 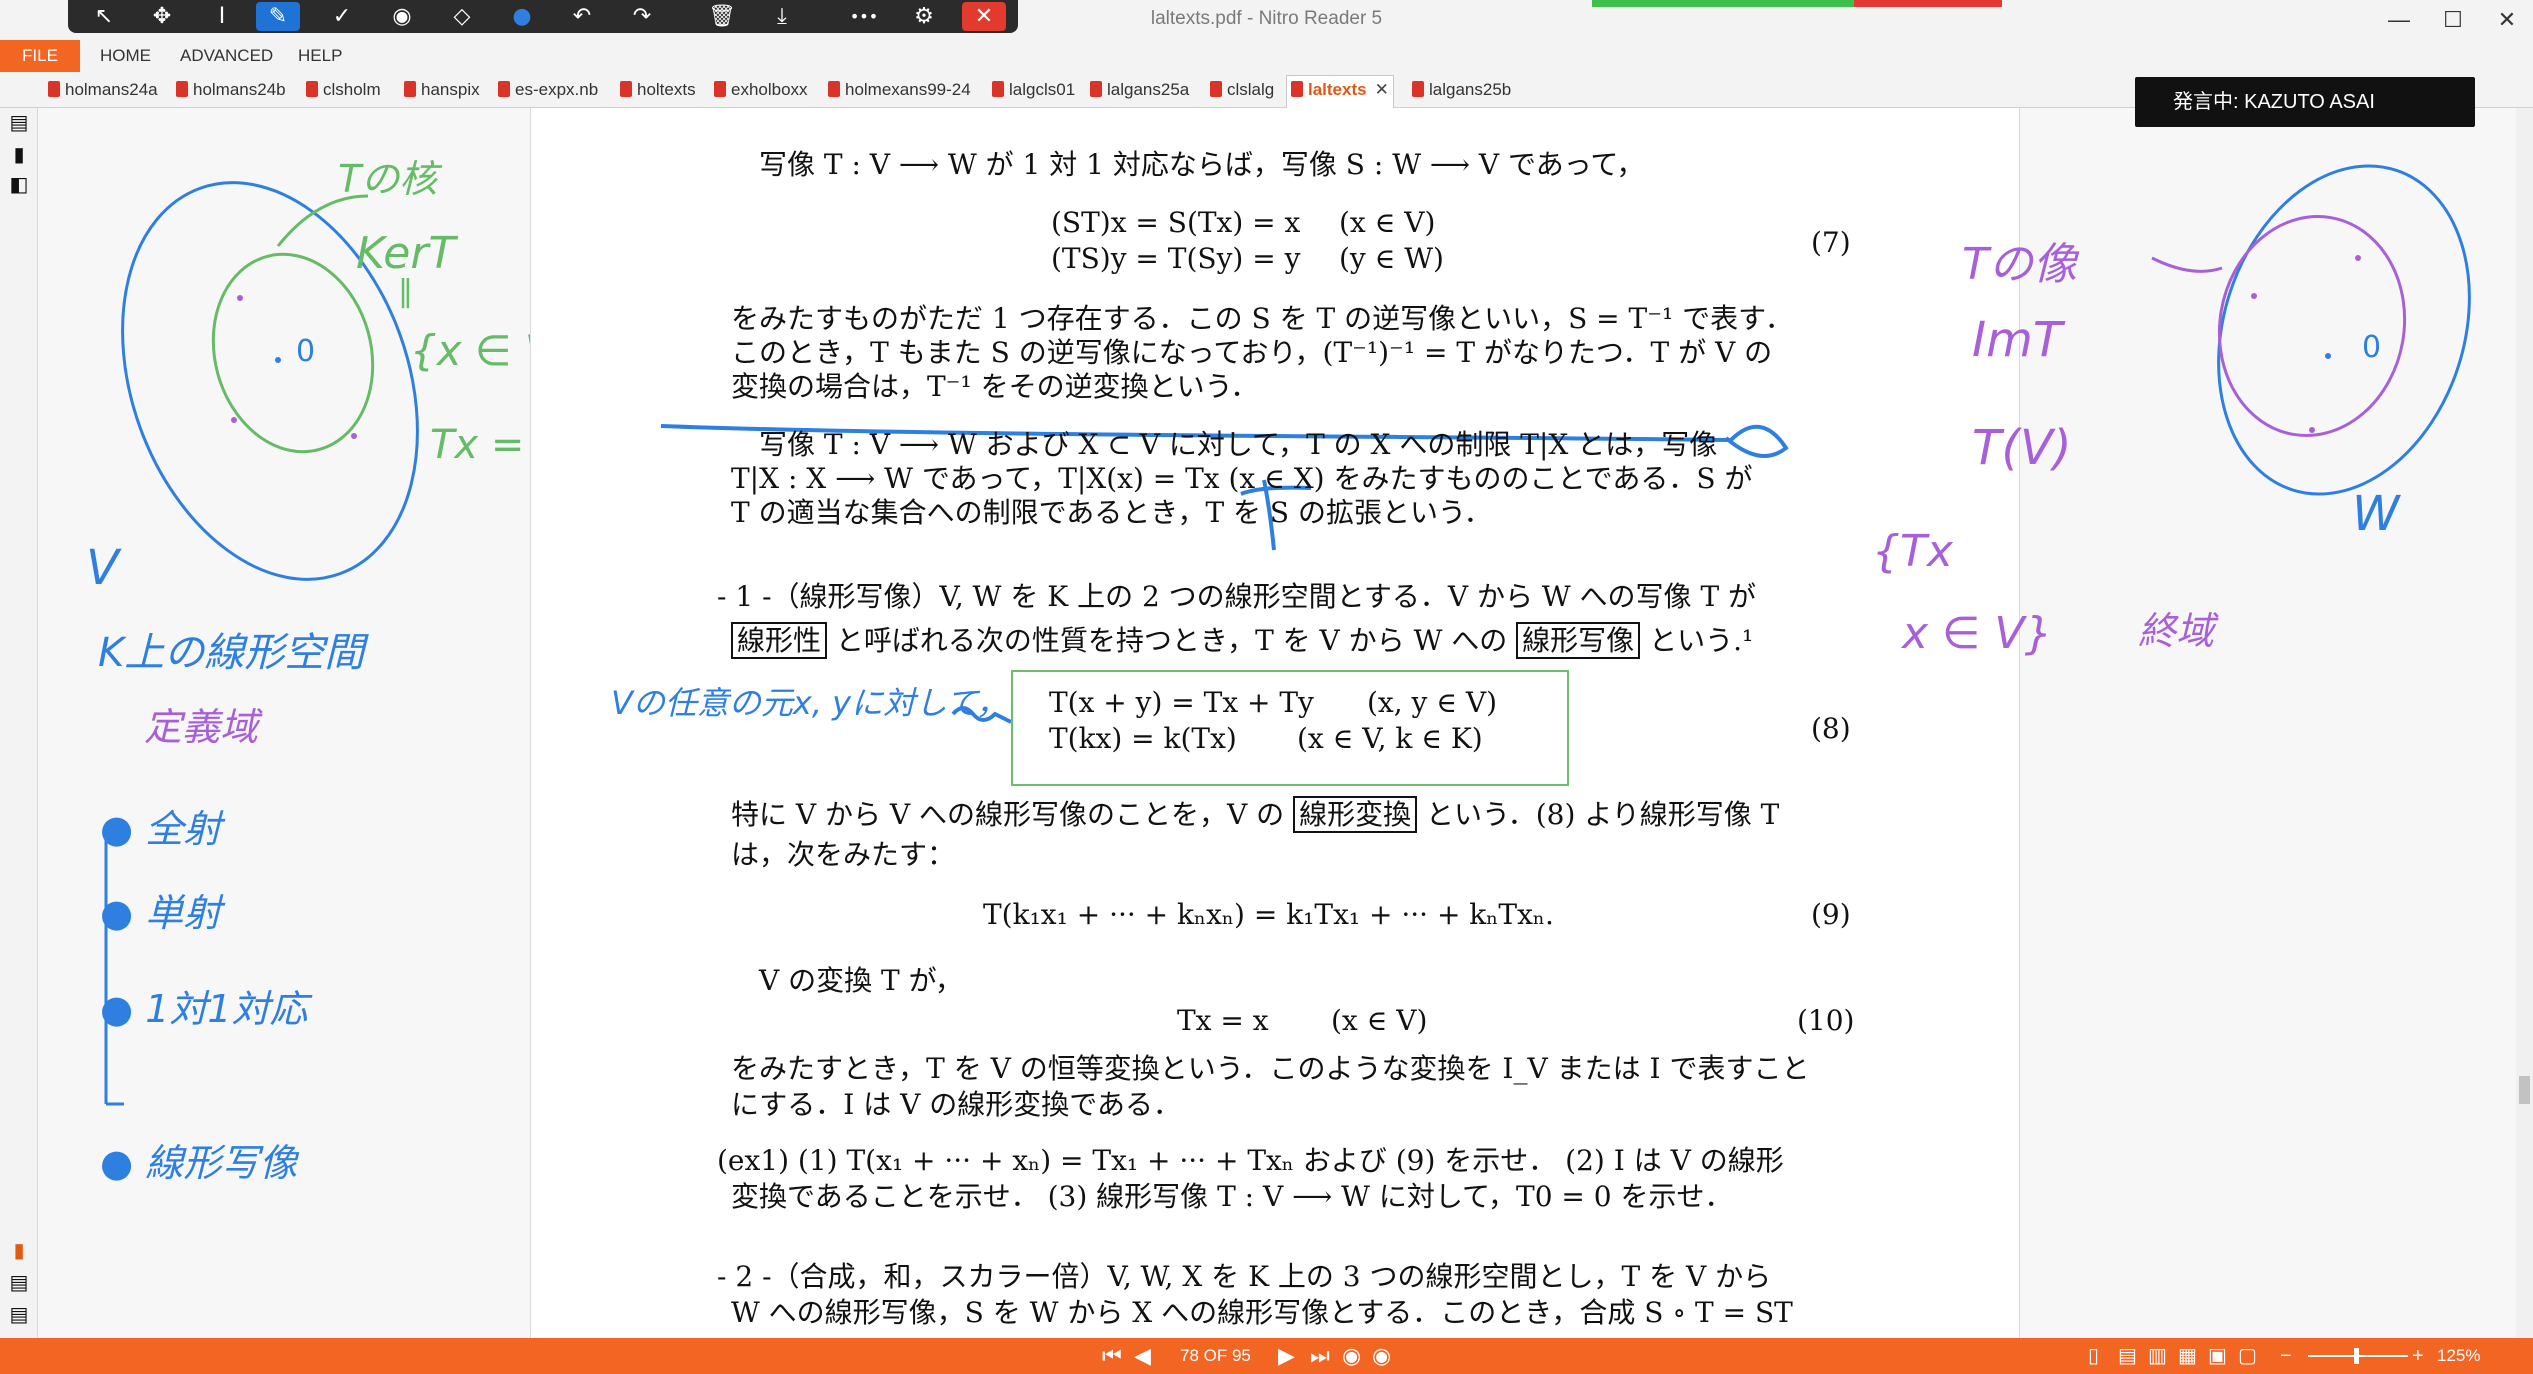 I want to click on annot-surjective: ● 全射, so click(x=161, y=829).